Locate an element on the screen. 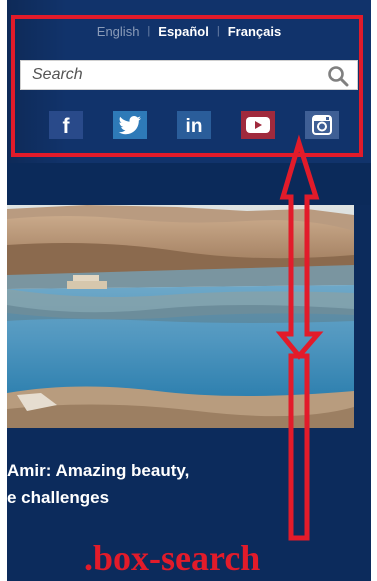  page-spacer is located at coordinates (189, 184).